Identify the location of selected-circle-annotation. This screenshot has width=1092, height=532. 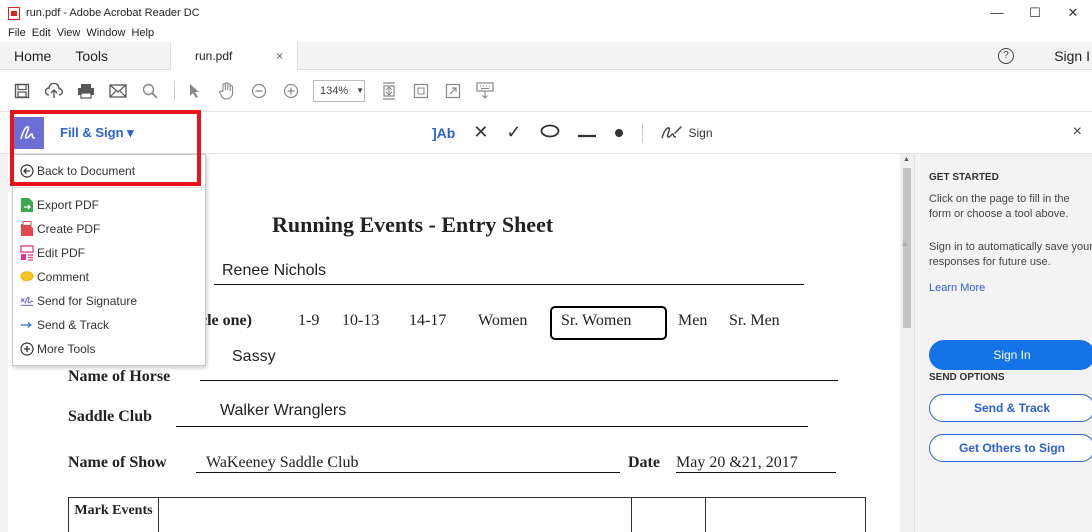
(608, 323).